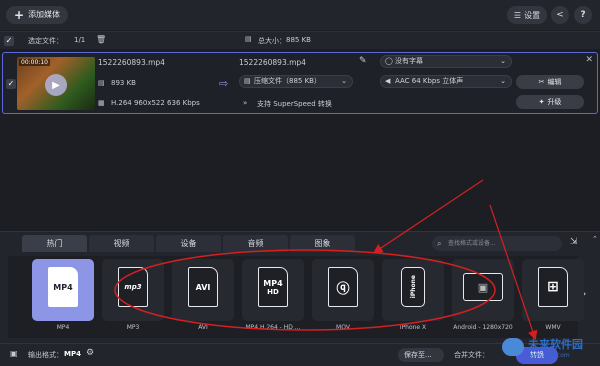  What do you see at coordinates (428, 216) in the screenshot?
I see `annotation-arrow-left` at bounding box center [428, 216].